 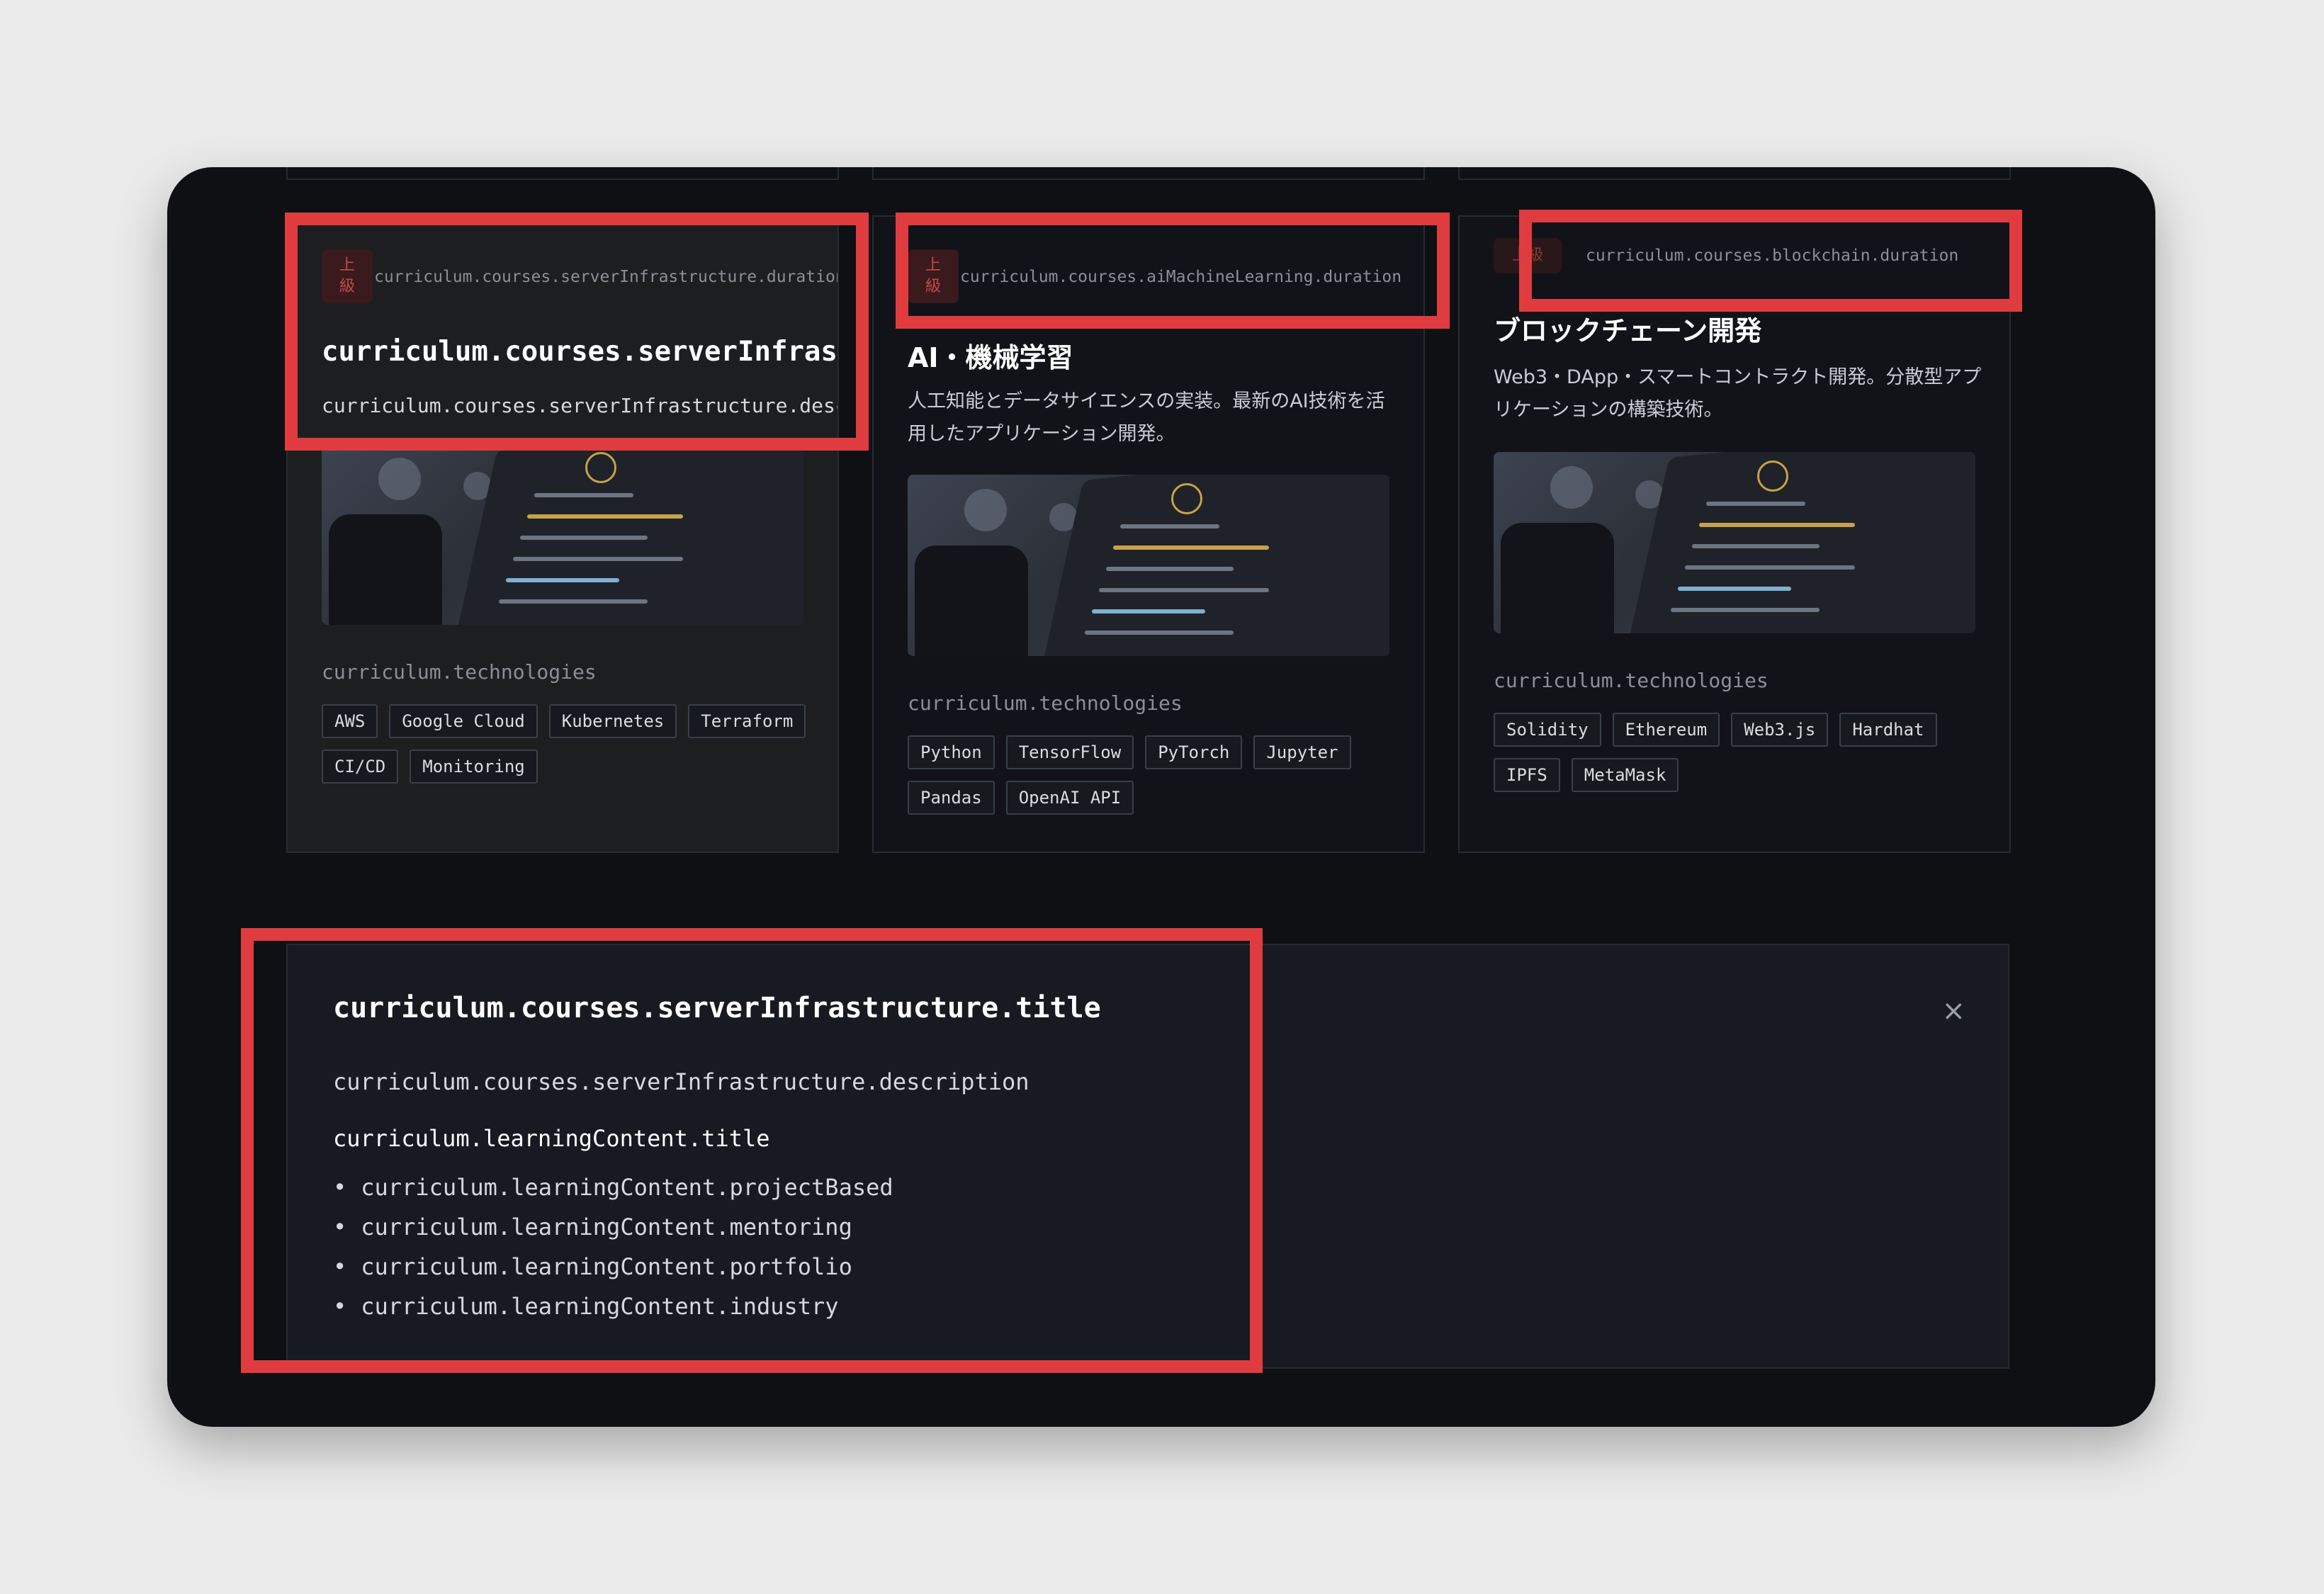 I want to click on tech-tag: Solidity, so click(x=1547, y=730).